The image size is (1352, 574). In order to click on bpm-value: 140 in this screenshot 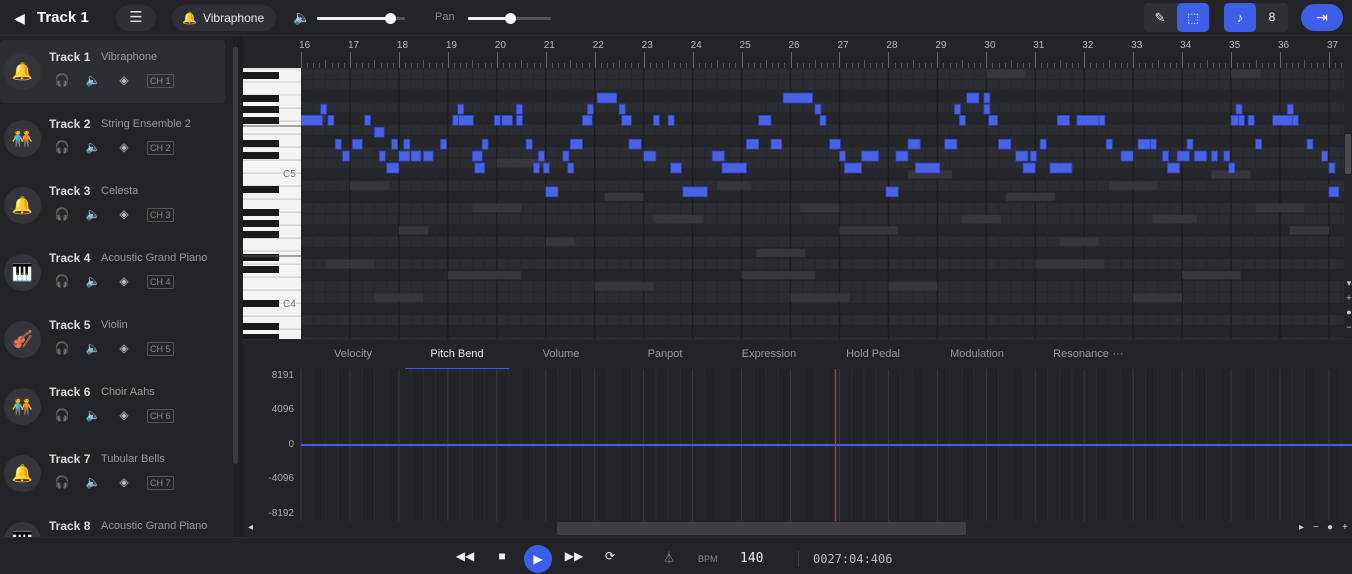, I will do `click(751, 558)`.